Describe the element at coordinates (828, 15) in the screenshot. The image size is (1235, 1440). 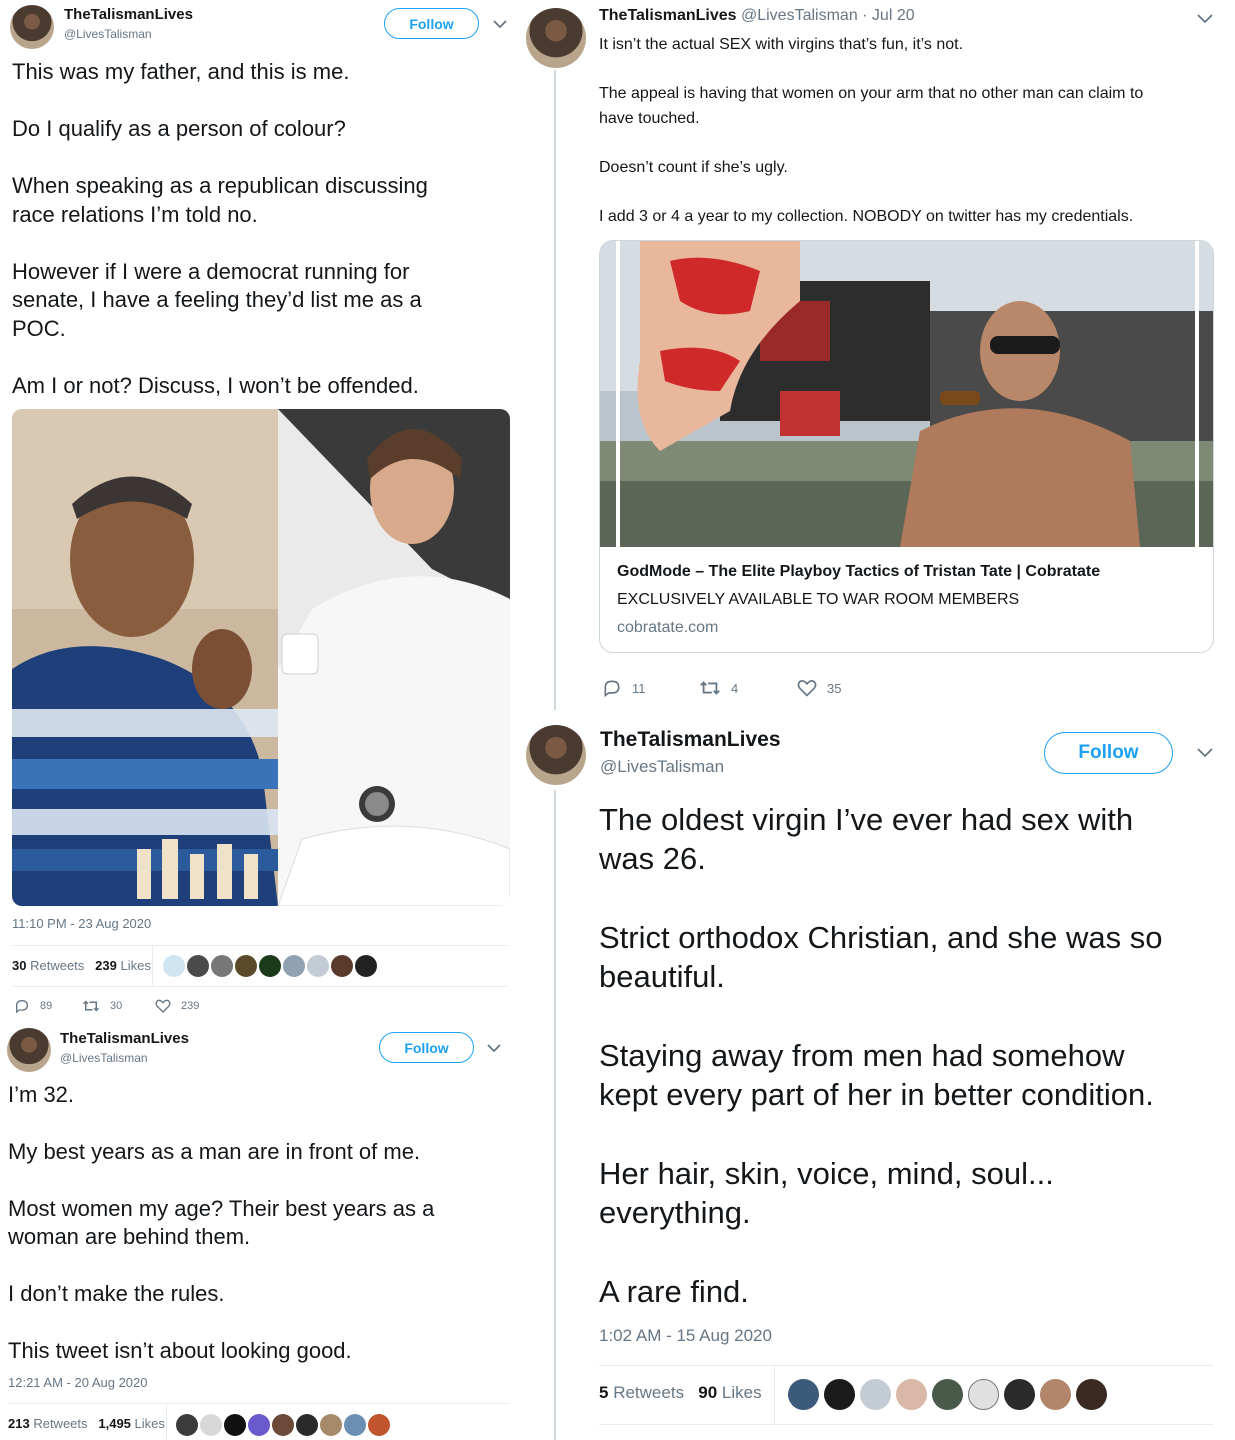
I see `handle-and-date: @LivesTalisman · Jul 20` at that location.